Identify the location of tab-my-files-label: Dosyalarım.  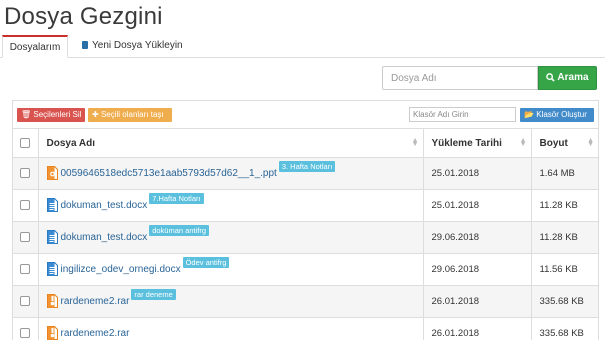
(35, 47).